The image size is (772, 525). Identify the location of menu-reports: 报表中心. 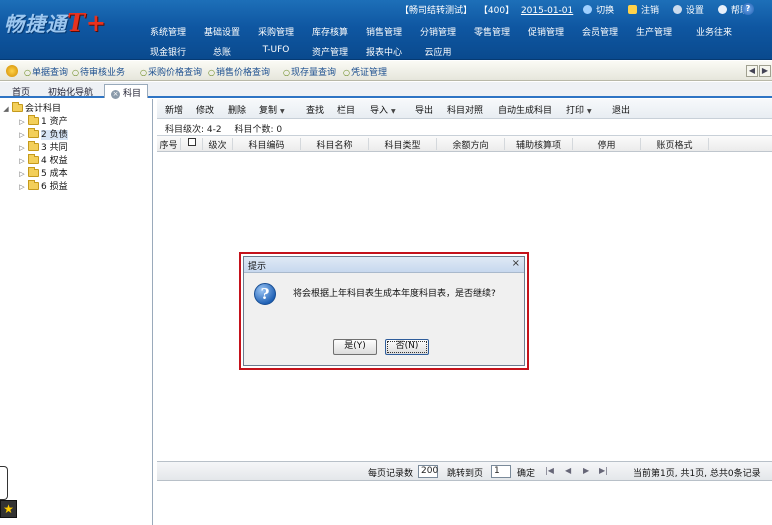
(384, 51).